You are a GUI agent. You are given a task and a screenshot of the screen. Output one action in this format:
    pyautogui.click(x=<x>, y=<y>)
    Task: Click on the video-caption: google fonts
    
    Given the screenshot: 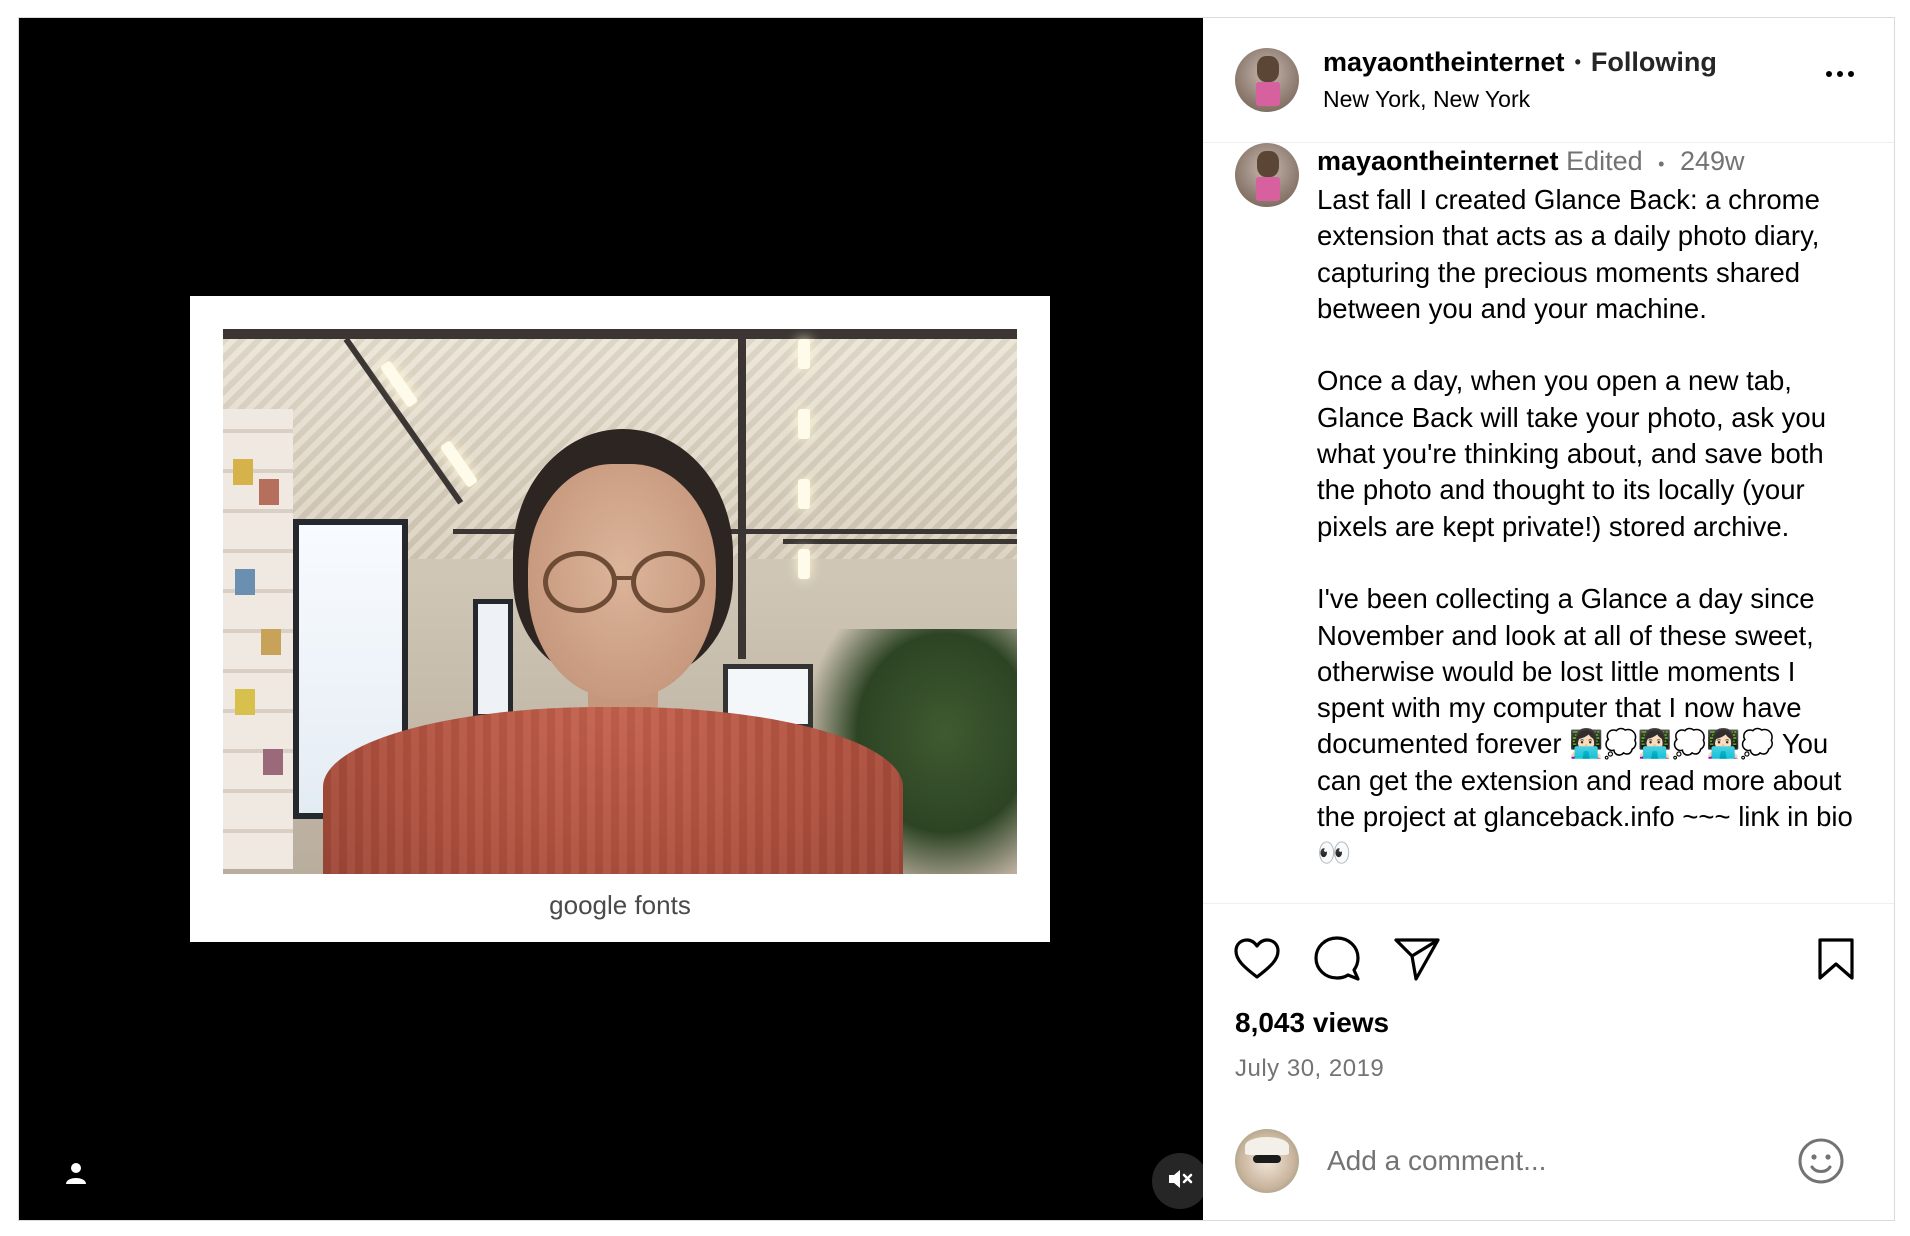 What is the action you would take?
    pyautogui.click(x=620, y=905)
    